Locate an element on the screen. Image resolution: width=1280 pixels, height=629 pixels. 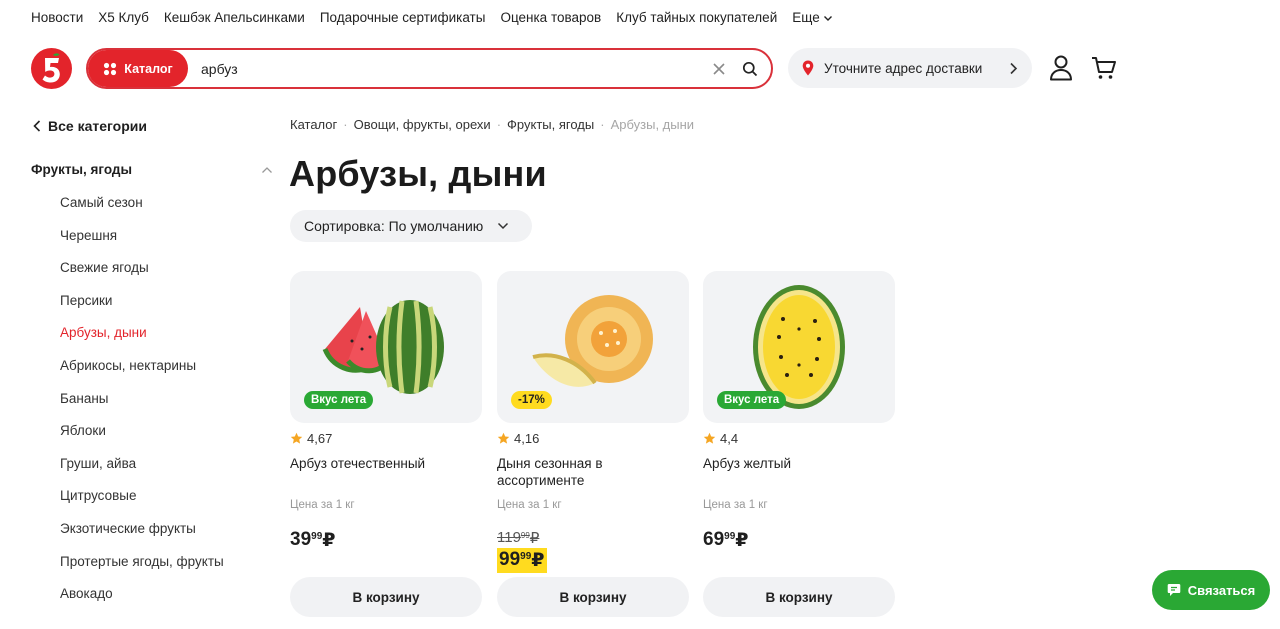
catalog-grid-icon is located at coordinates (110, 68).